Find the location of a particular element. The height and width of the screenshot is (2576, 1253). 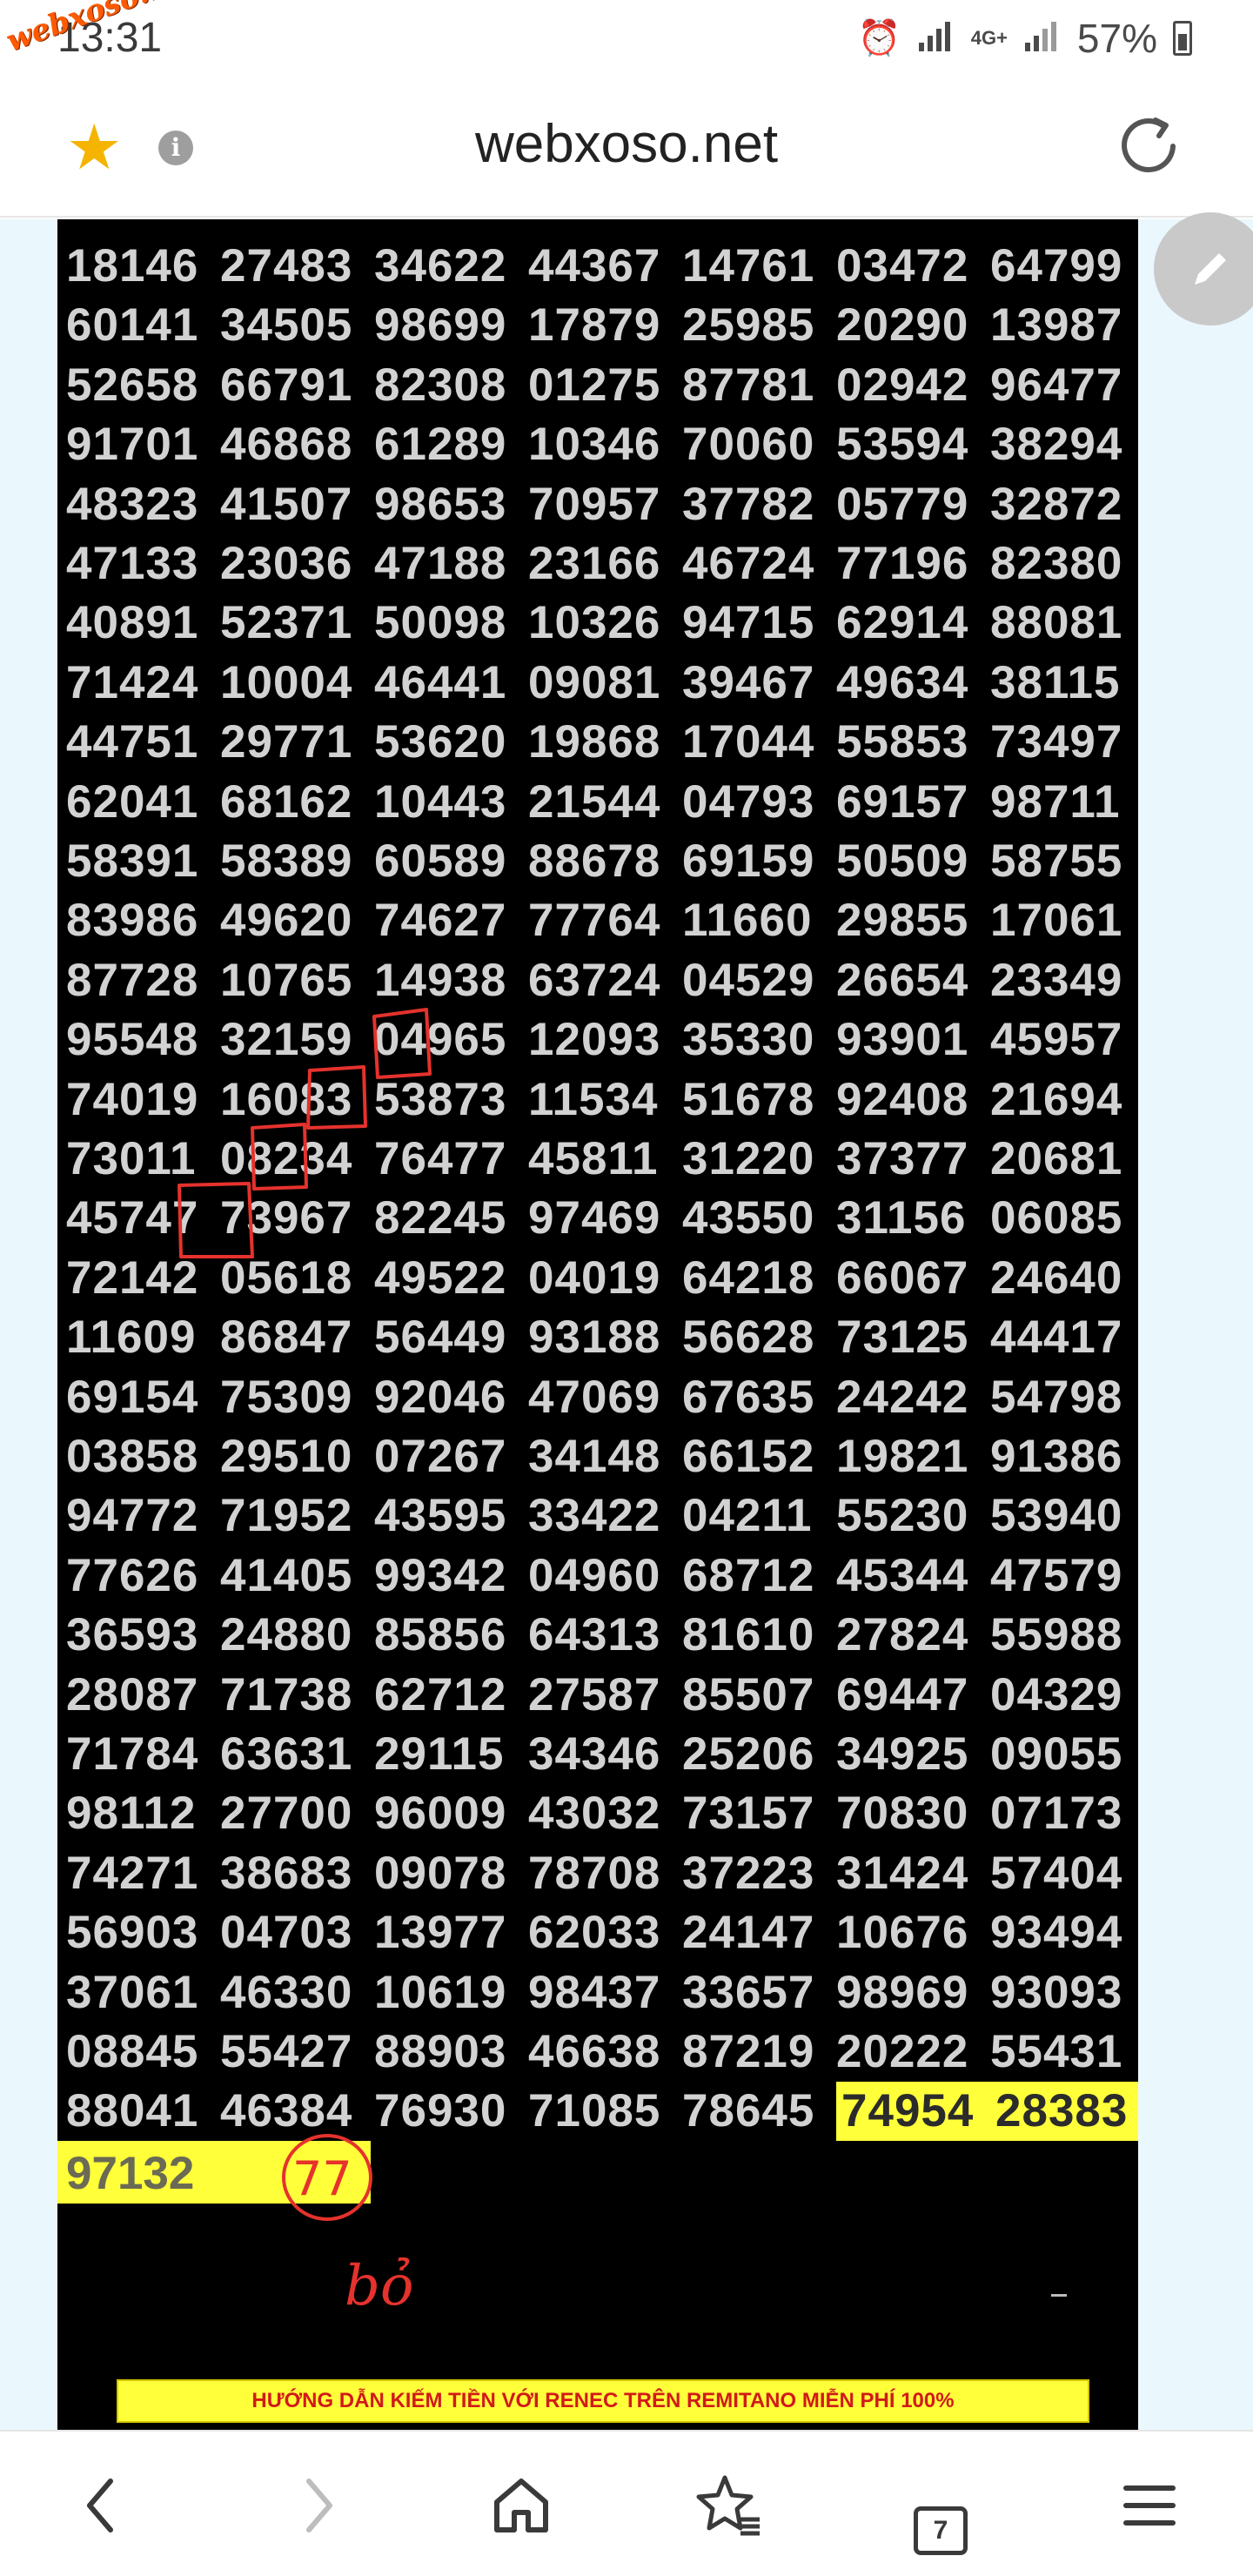

result-cell: 66791 is located at coordinates (286, 385).